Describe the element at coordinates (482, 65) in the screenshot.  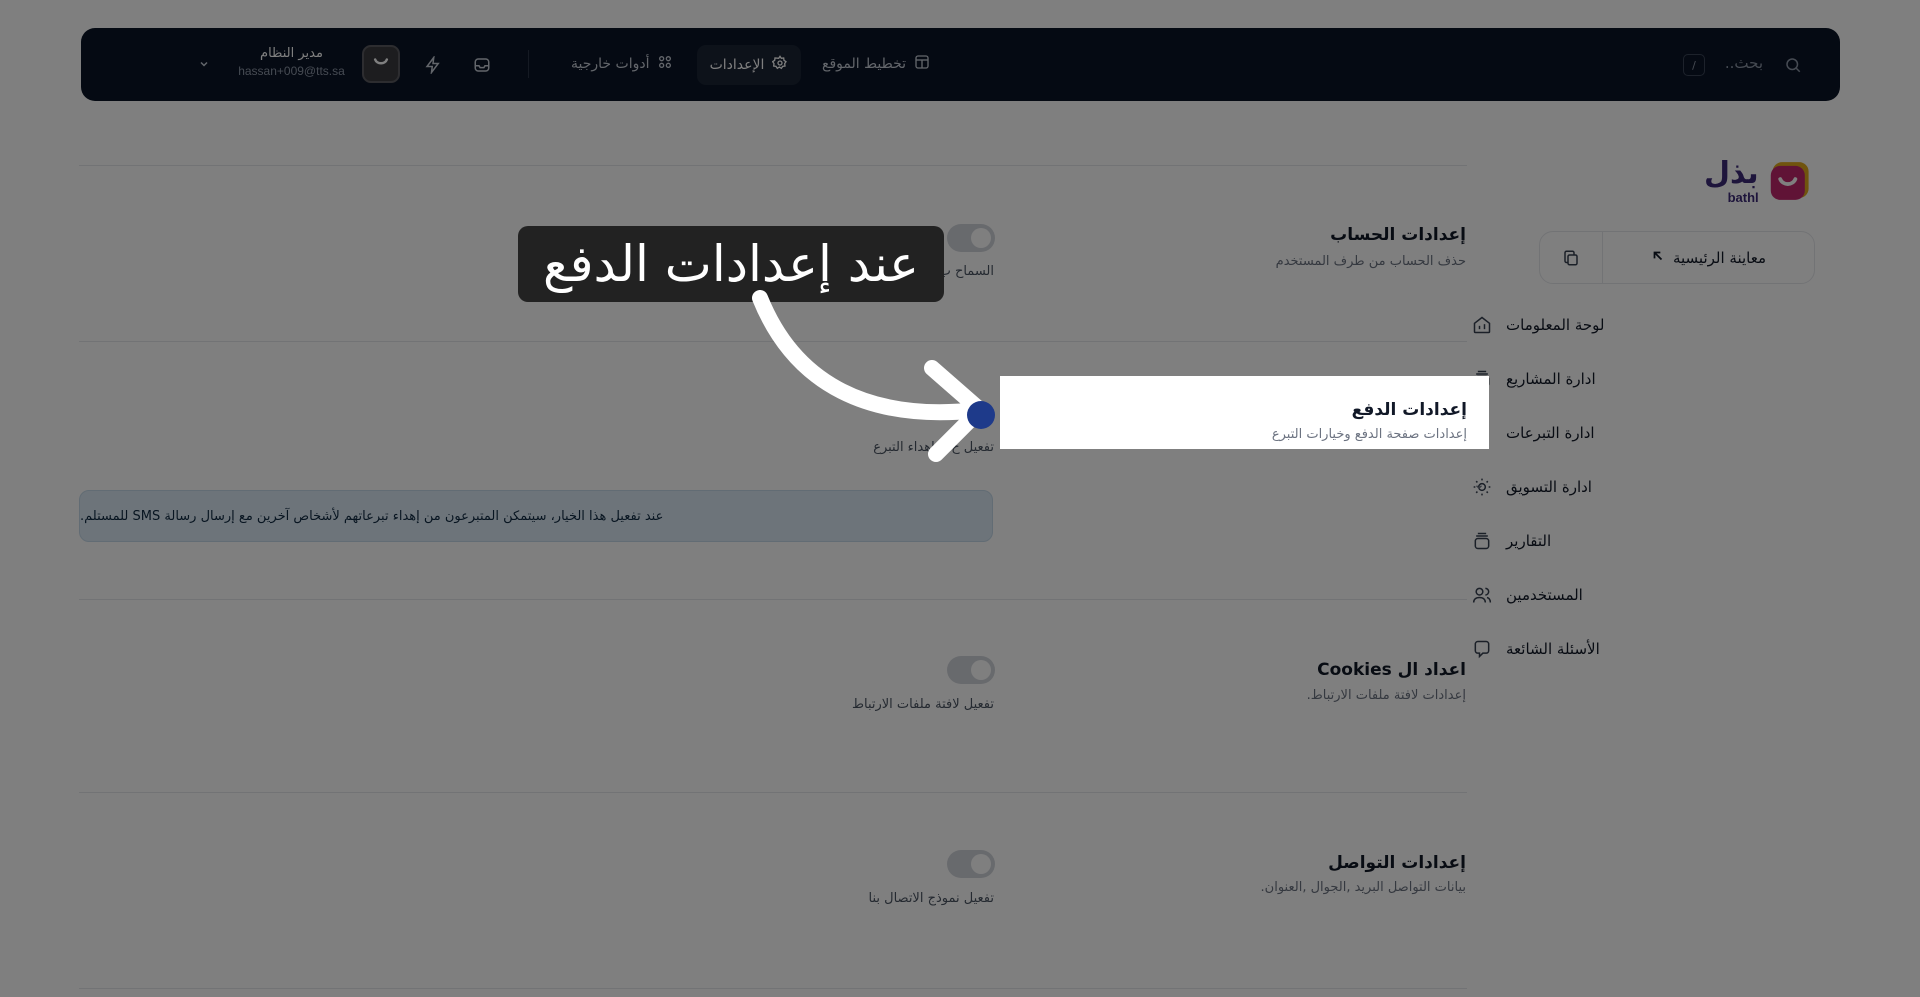
I see `inbox-icon` at that location.